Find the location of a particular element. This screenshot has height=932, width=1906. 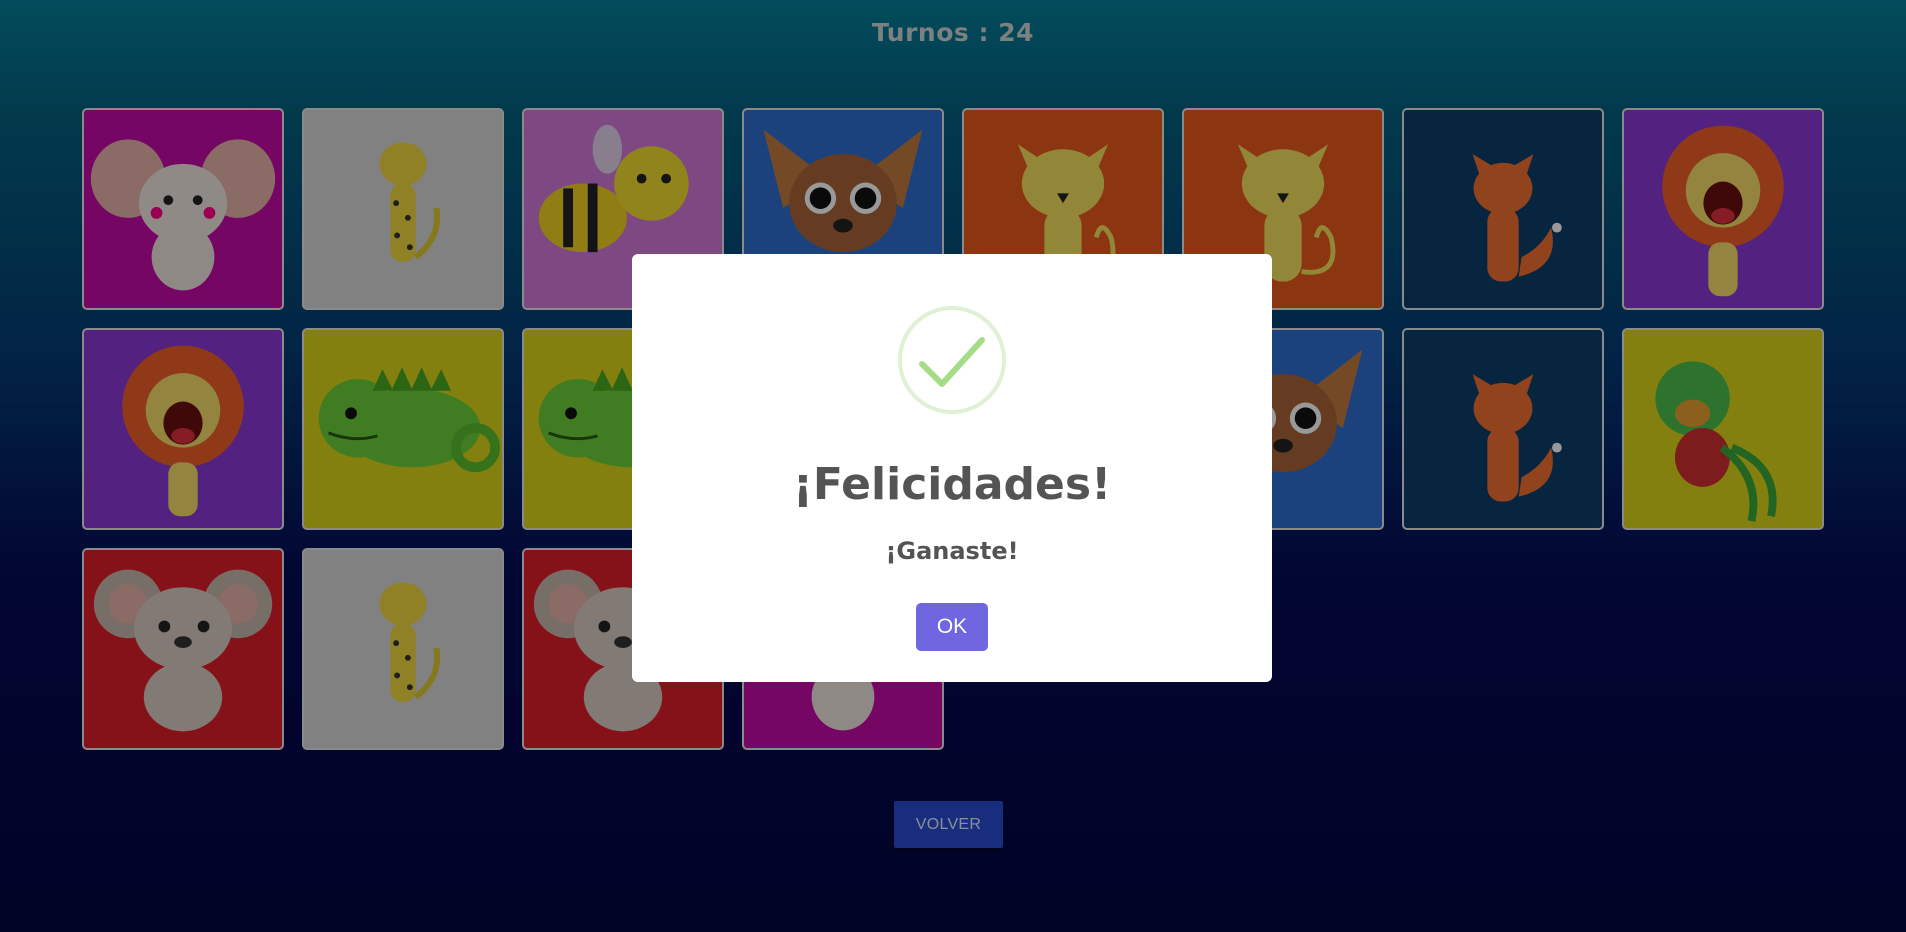

ok-button: OK is located at coordinates (952, 627).